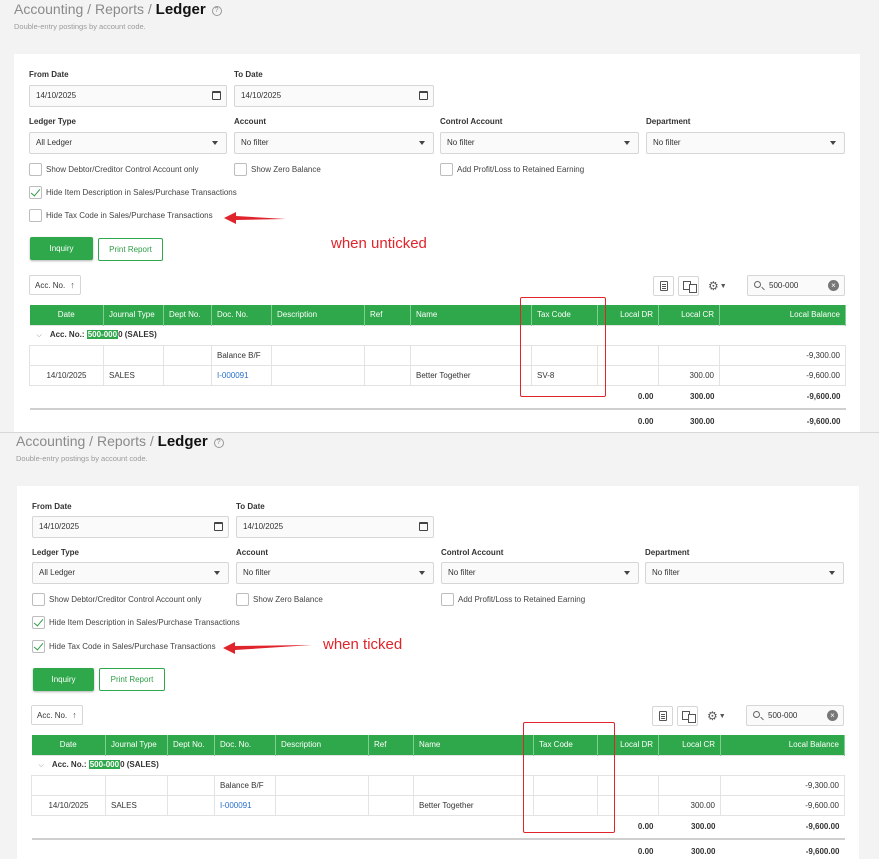 The width and height of the screenshot is (879, 859). Describe the element at coordinates (267, 648) in the screenshot. I see `red-arrow` at that location.